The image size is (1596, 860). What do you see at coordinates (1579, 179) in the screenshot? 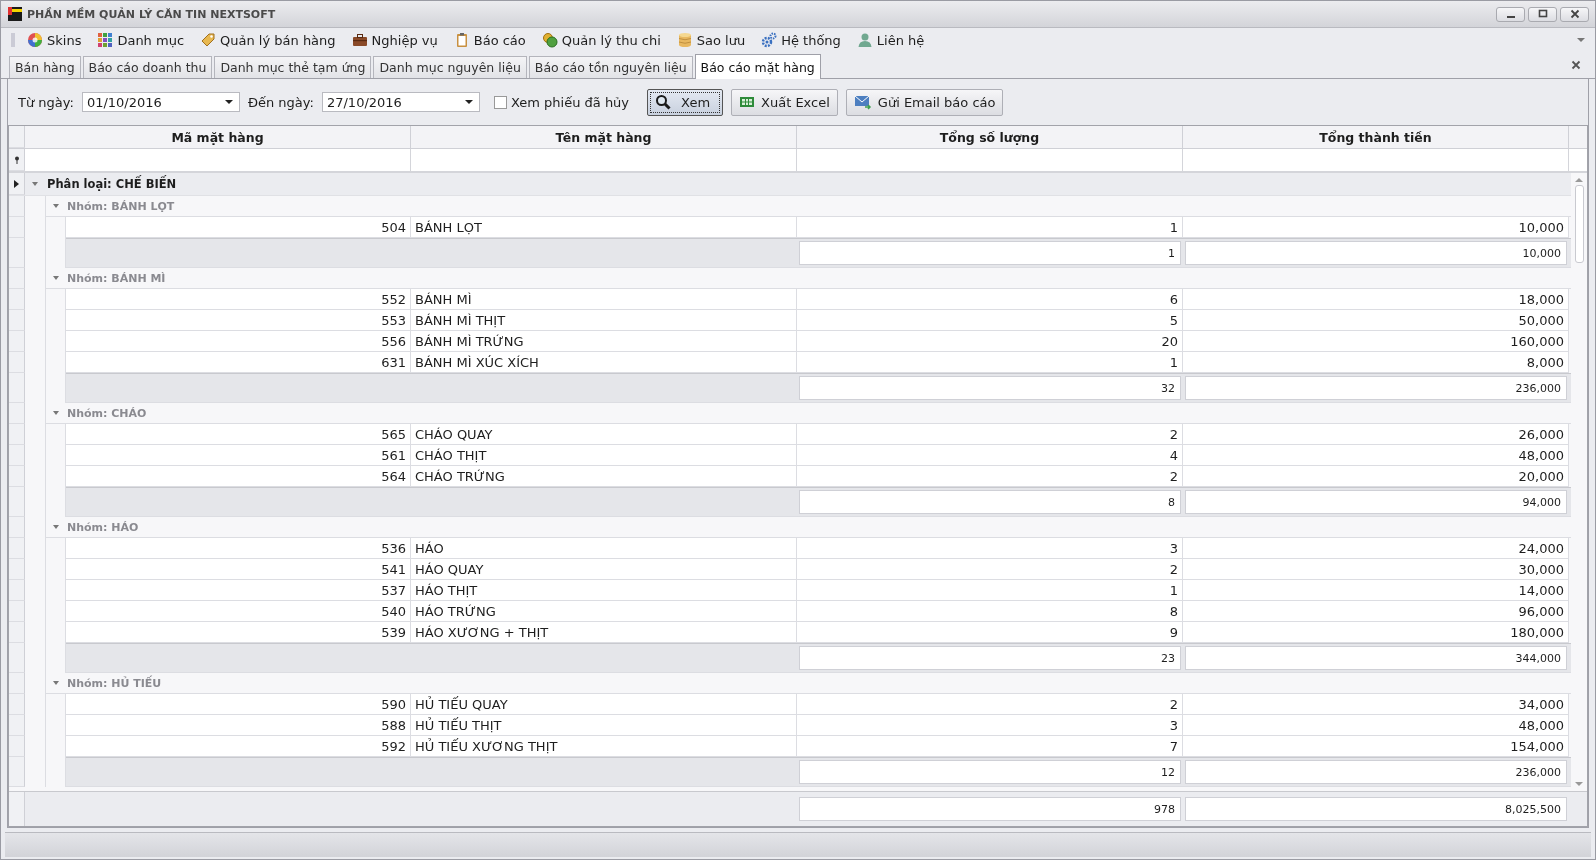
I see `scroll-up-icon` at bounding box center [1579, 179].